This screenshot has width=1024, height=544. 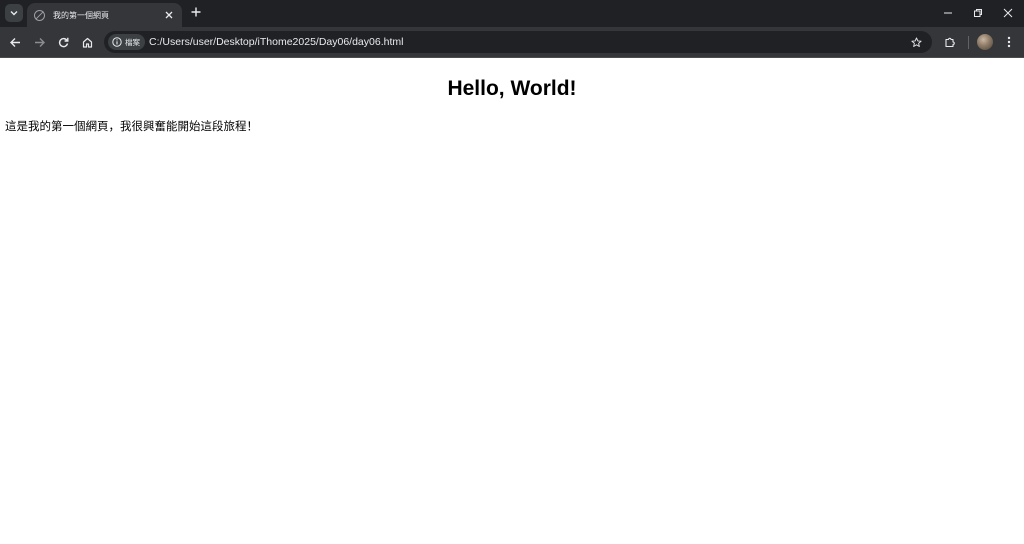 I want to click on browser-menu-button, so click(x=1009, y=42).